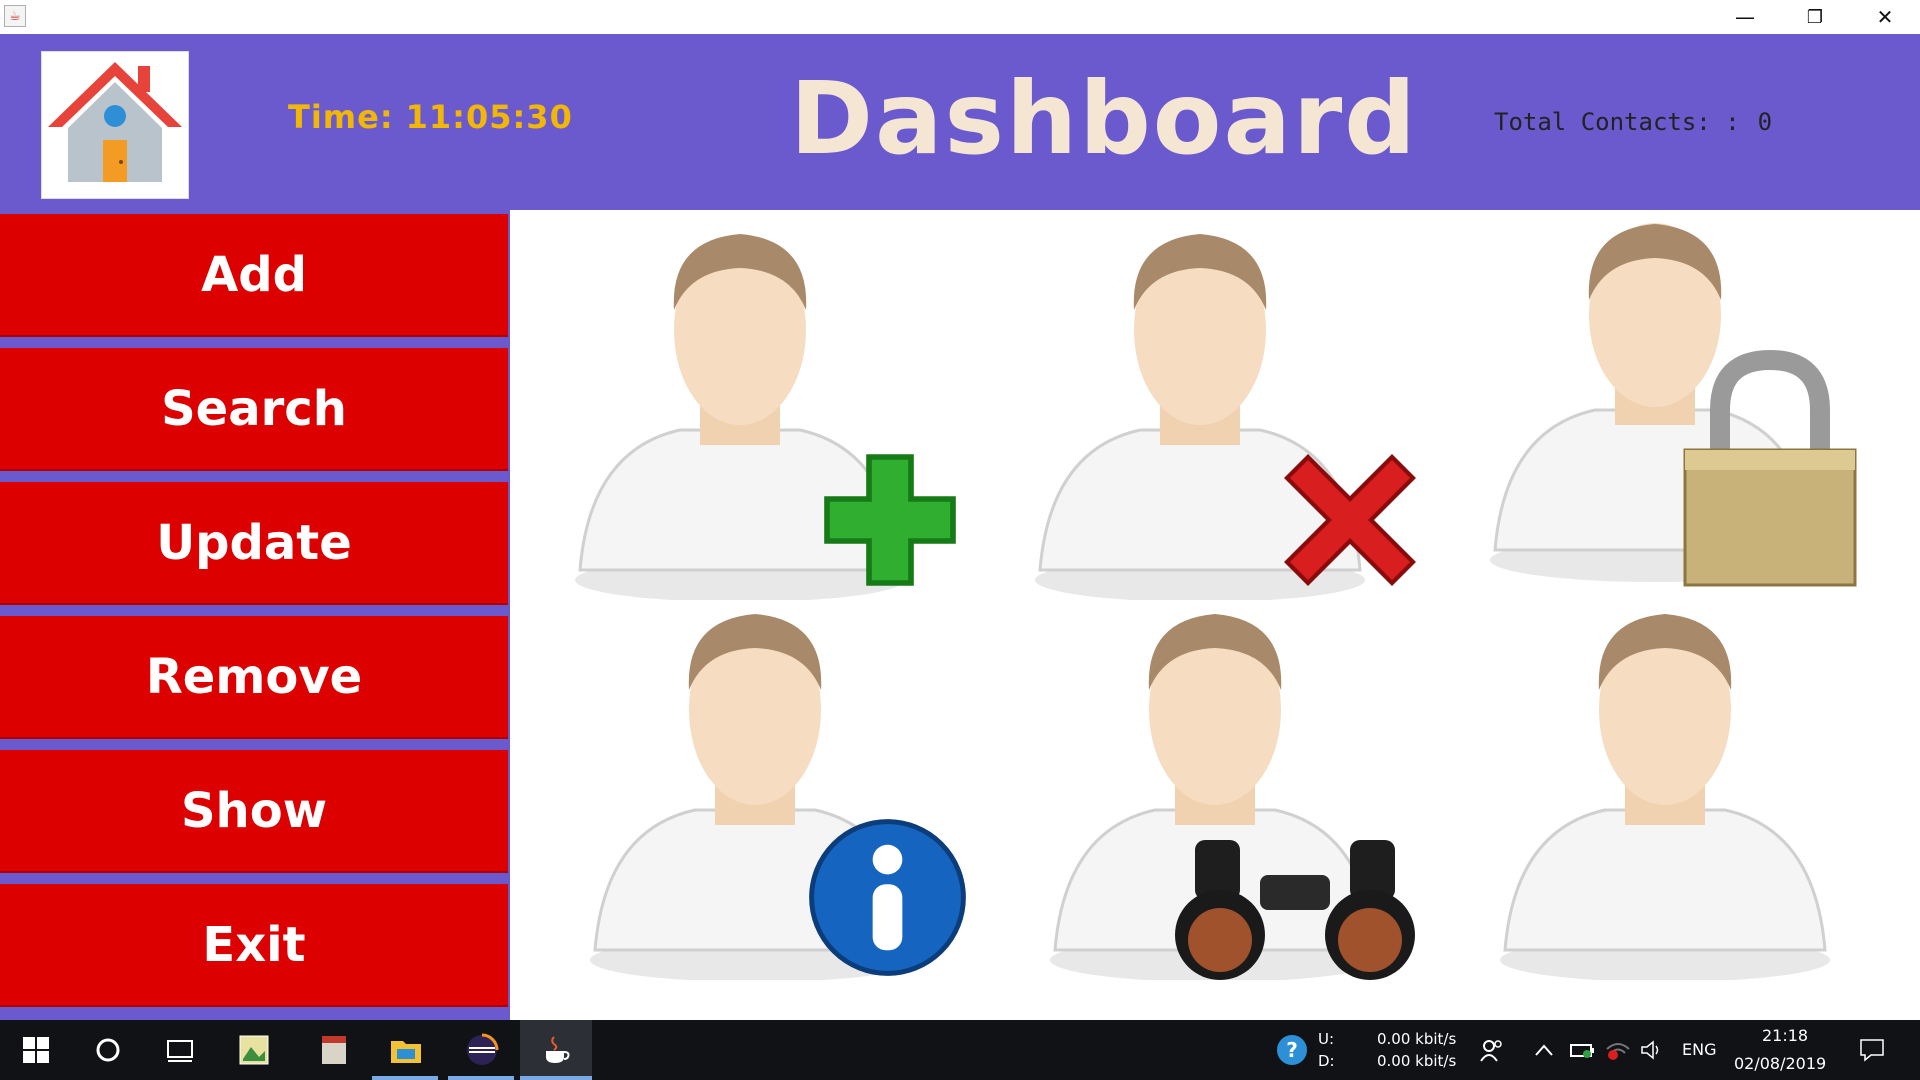  I want to click on user-icon, so click(1665, 798).